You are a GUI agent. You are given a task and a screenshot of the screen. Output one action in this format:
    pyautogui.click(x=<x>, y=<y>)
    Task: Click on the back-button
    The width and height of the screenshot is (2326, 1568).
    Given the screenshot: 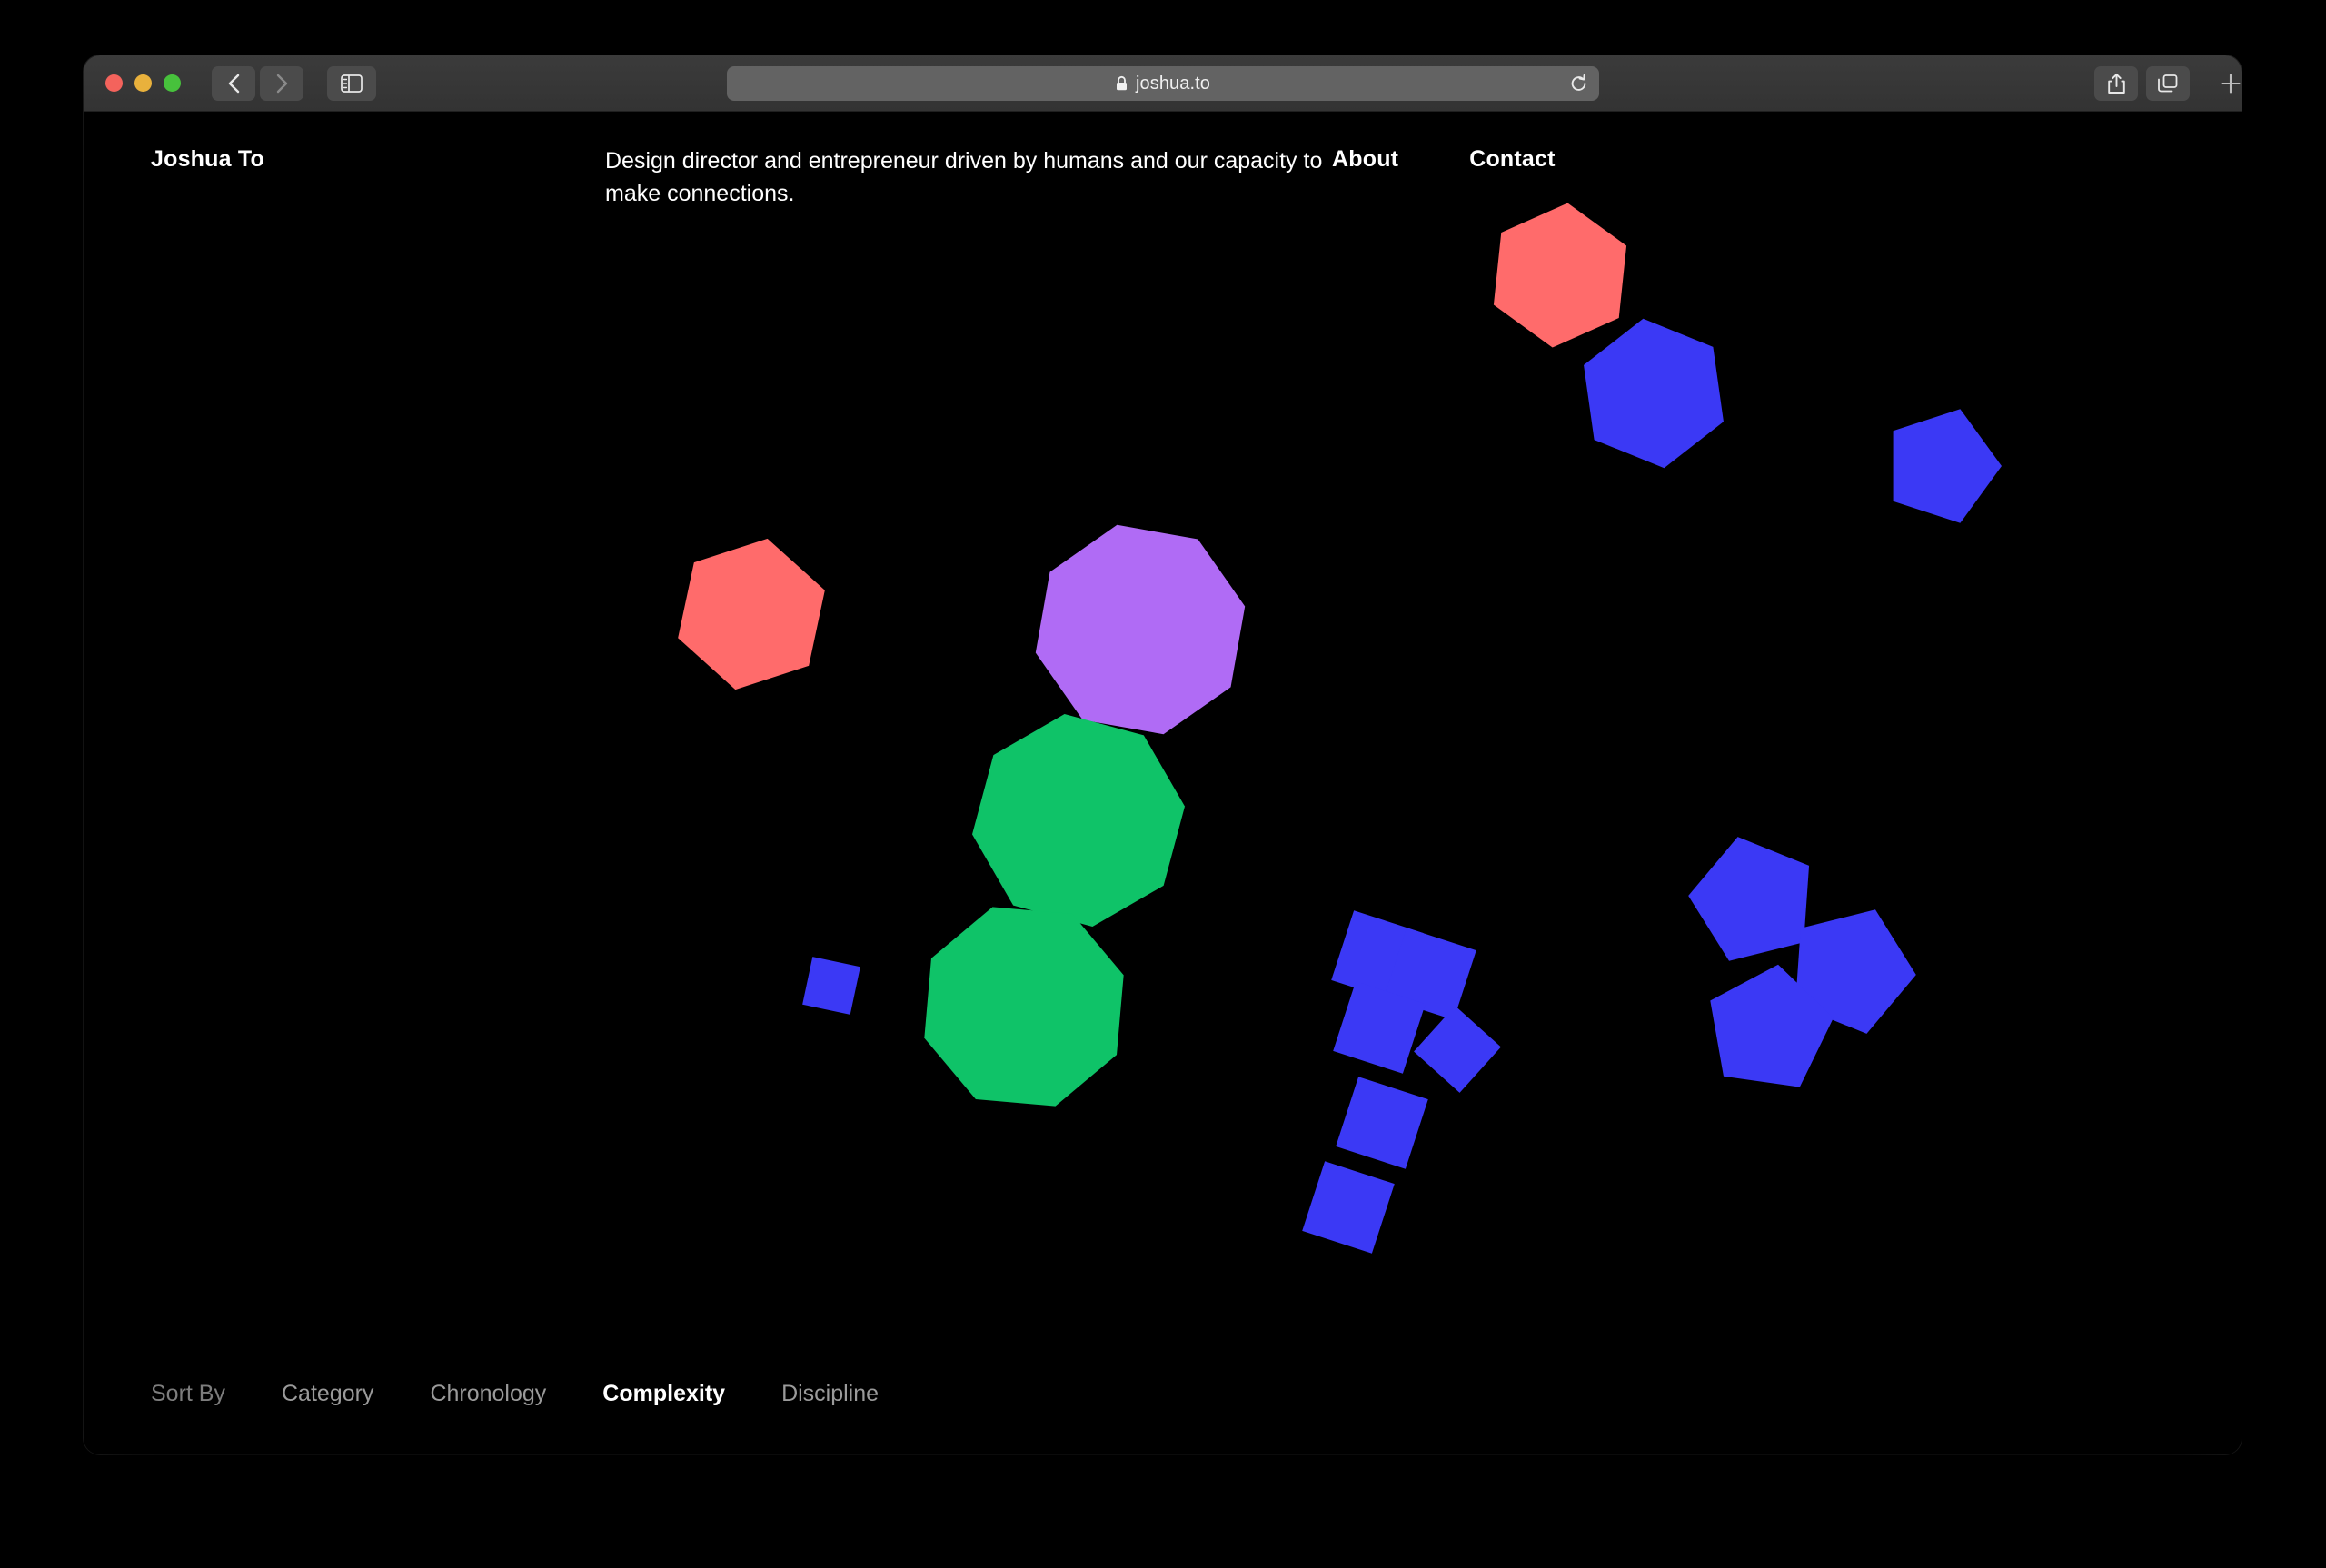 What is the action you would take?
    pyautogui.click(x=233, y=83)
    